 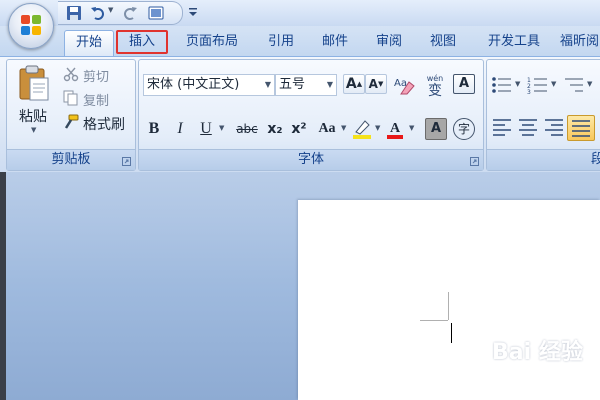 What do you see at coordinates (130, 13) in the screenshot?
I see `redo-icon` at bounding box center [130, 13].